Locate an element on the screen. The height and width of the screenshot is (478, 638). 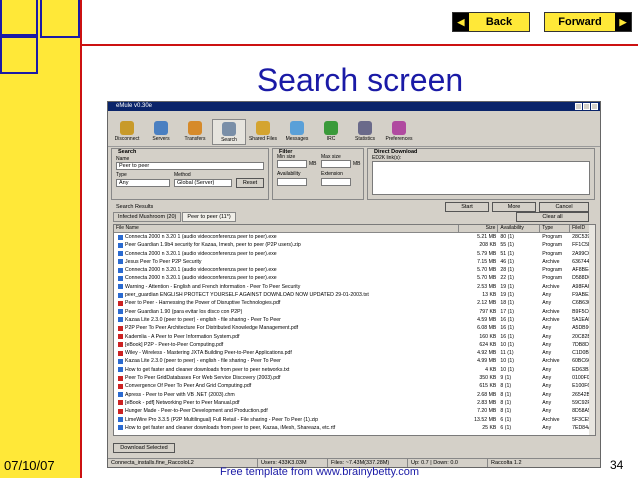
status-server: Raccolta 1.2 is located at coordinates (544, 463).